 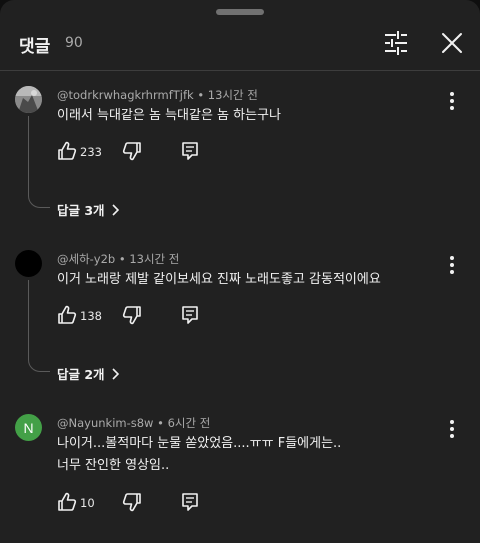 I want to click on header-divider, so click(x=240, y=70).